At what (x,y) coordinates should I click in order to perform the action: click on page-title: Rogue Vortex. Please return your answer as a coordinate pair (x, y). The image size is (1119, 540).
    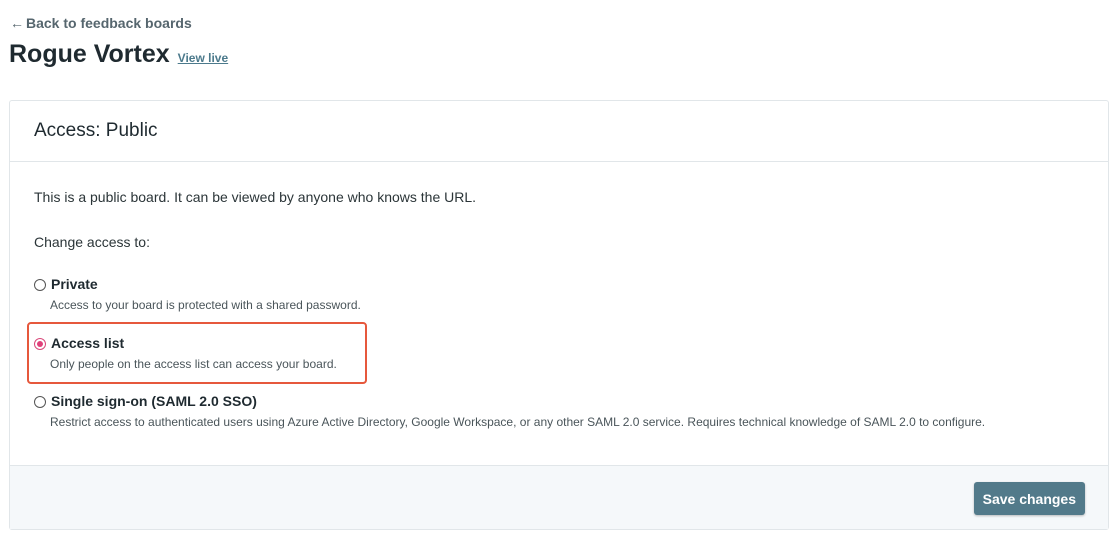
    Looking at the image, I should click on (89, 54).